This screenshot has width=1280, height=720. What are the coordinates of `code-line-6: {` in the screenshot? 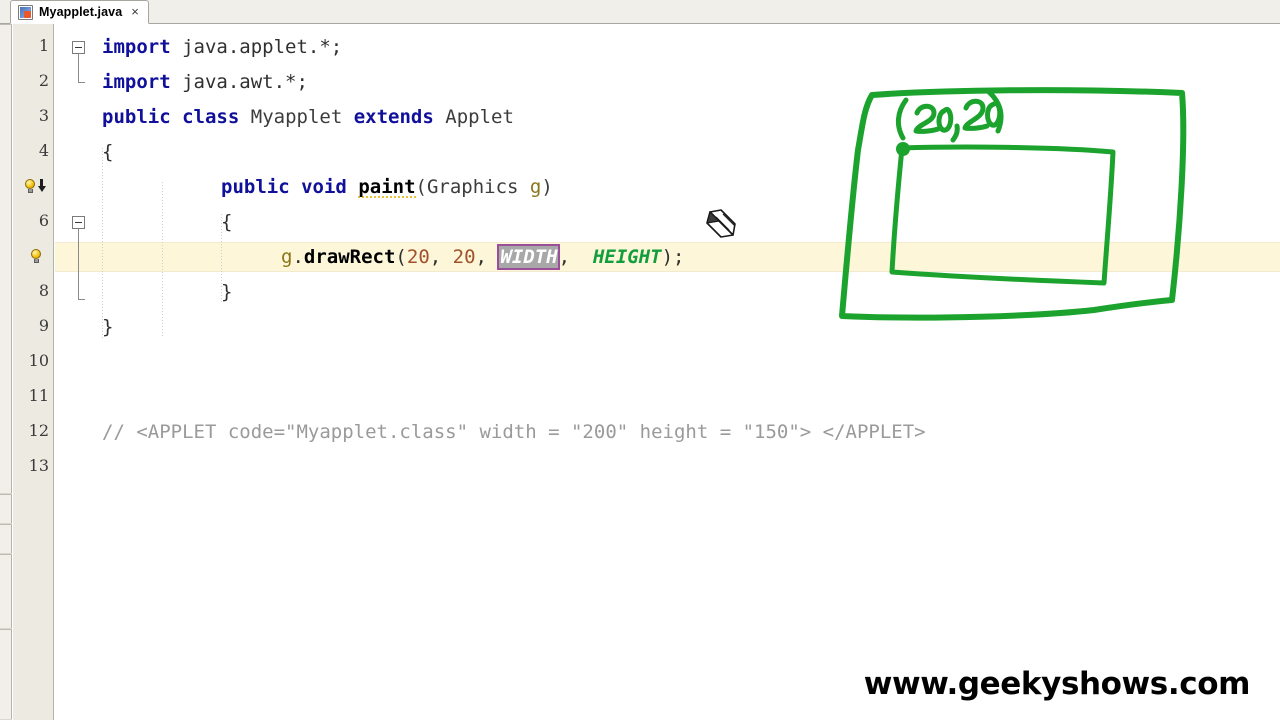 It's located at (226, 221).